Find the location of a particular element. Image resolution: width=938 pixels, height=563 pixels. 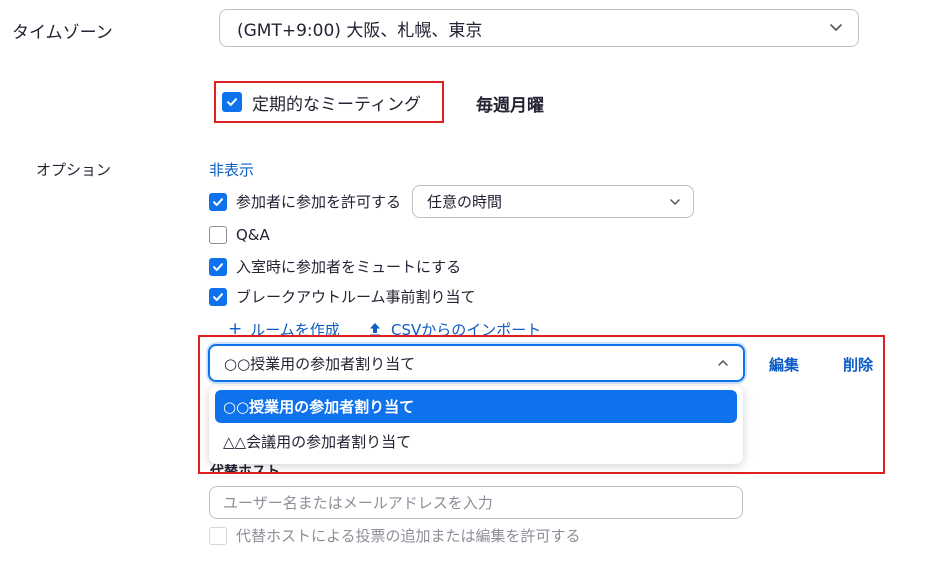

breakout-preassign-label: ブレークアウトルーム事前割り当て is located at coordinates (356, 297).